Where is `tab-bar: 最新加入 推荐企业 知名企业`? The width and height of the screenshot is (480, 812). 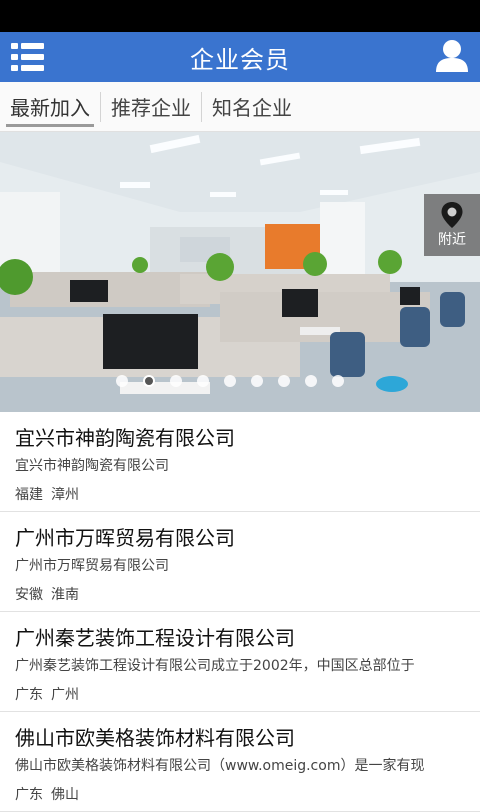 tab-bar: 最新加入 推荐企业 知名企业 is located at coordinates (240, 107).